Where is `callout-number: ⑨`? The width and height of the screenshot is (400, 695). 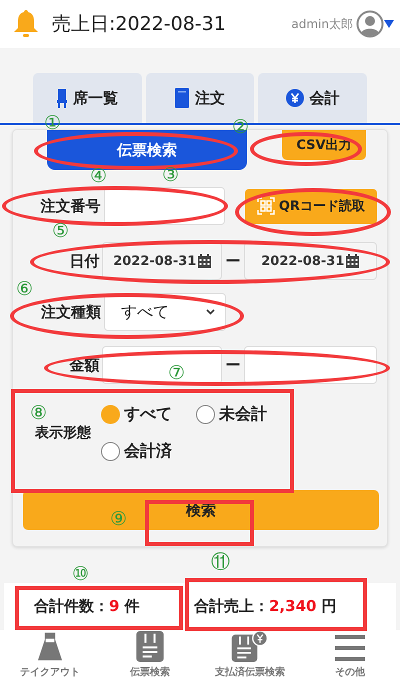
callout-number: ⑨ is located at coordinates (119, 519).